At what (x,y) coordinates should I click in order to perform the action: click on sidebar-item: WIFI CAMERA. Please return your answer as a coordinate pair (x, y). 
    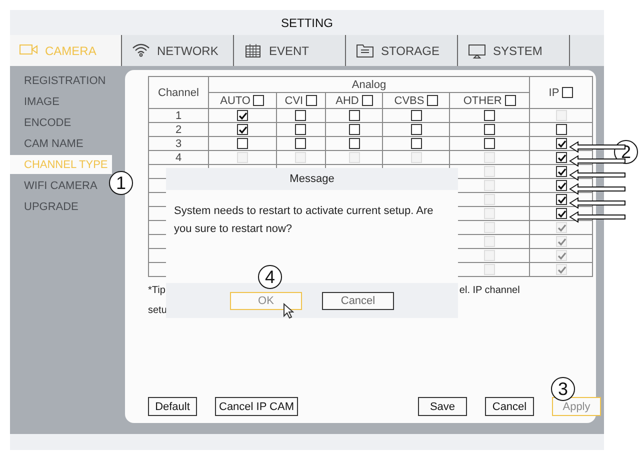
    Looking at the image, I should click on (61, 185).